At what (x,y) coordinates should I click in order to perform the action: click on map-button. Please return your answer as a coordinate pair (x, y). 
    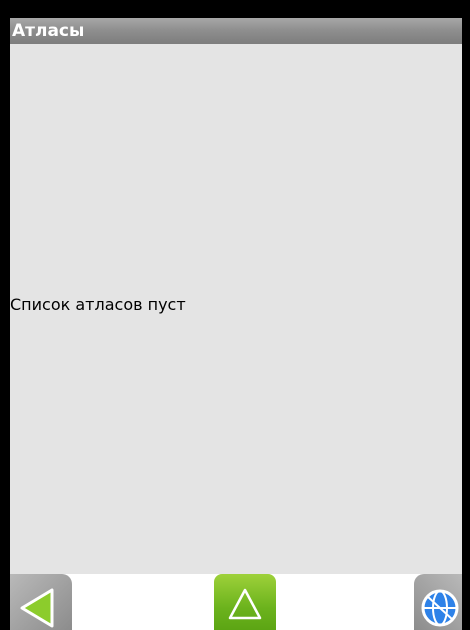
    Looking at the image, I should click on (438, 602).